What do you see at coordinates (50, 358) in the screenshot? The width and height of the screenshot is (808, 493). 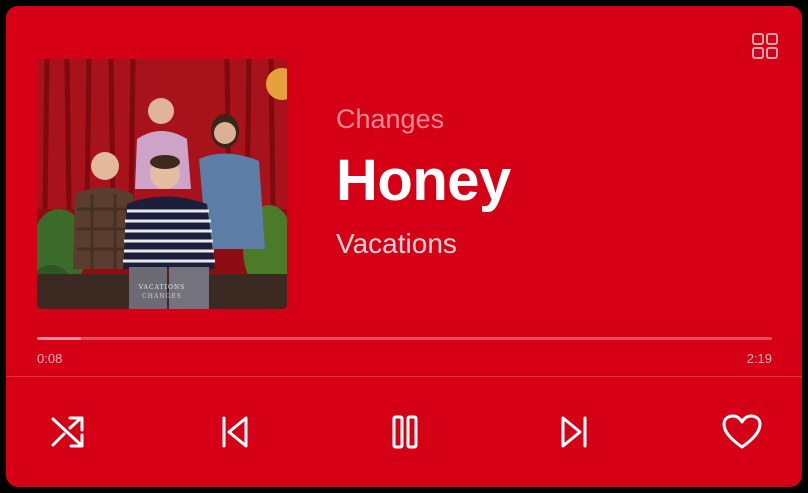 I see `elapsed-time: 0:08` at bounding box center [50, 358].